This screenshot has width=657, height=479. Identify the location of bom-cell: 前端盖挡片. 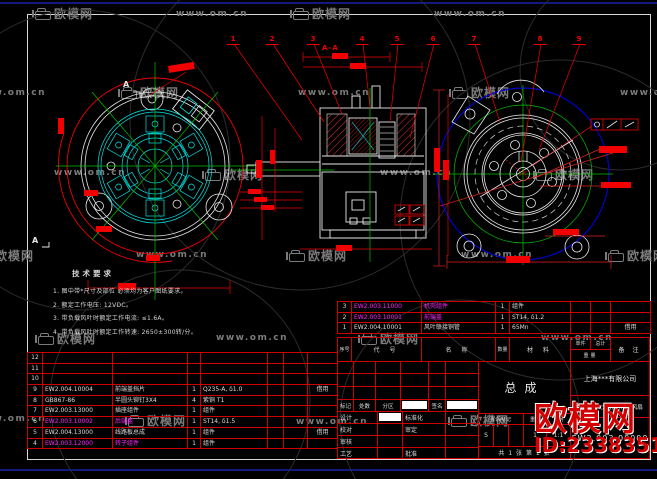
(149, 389).